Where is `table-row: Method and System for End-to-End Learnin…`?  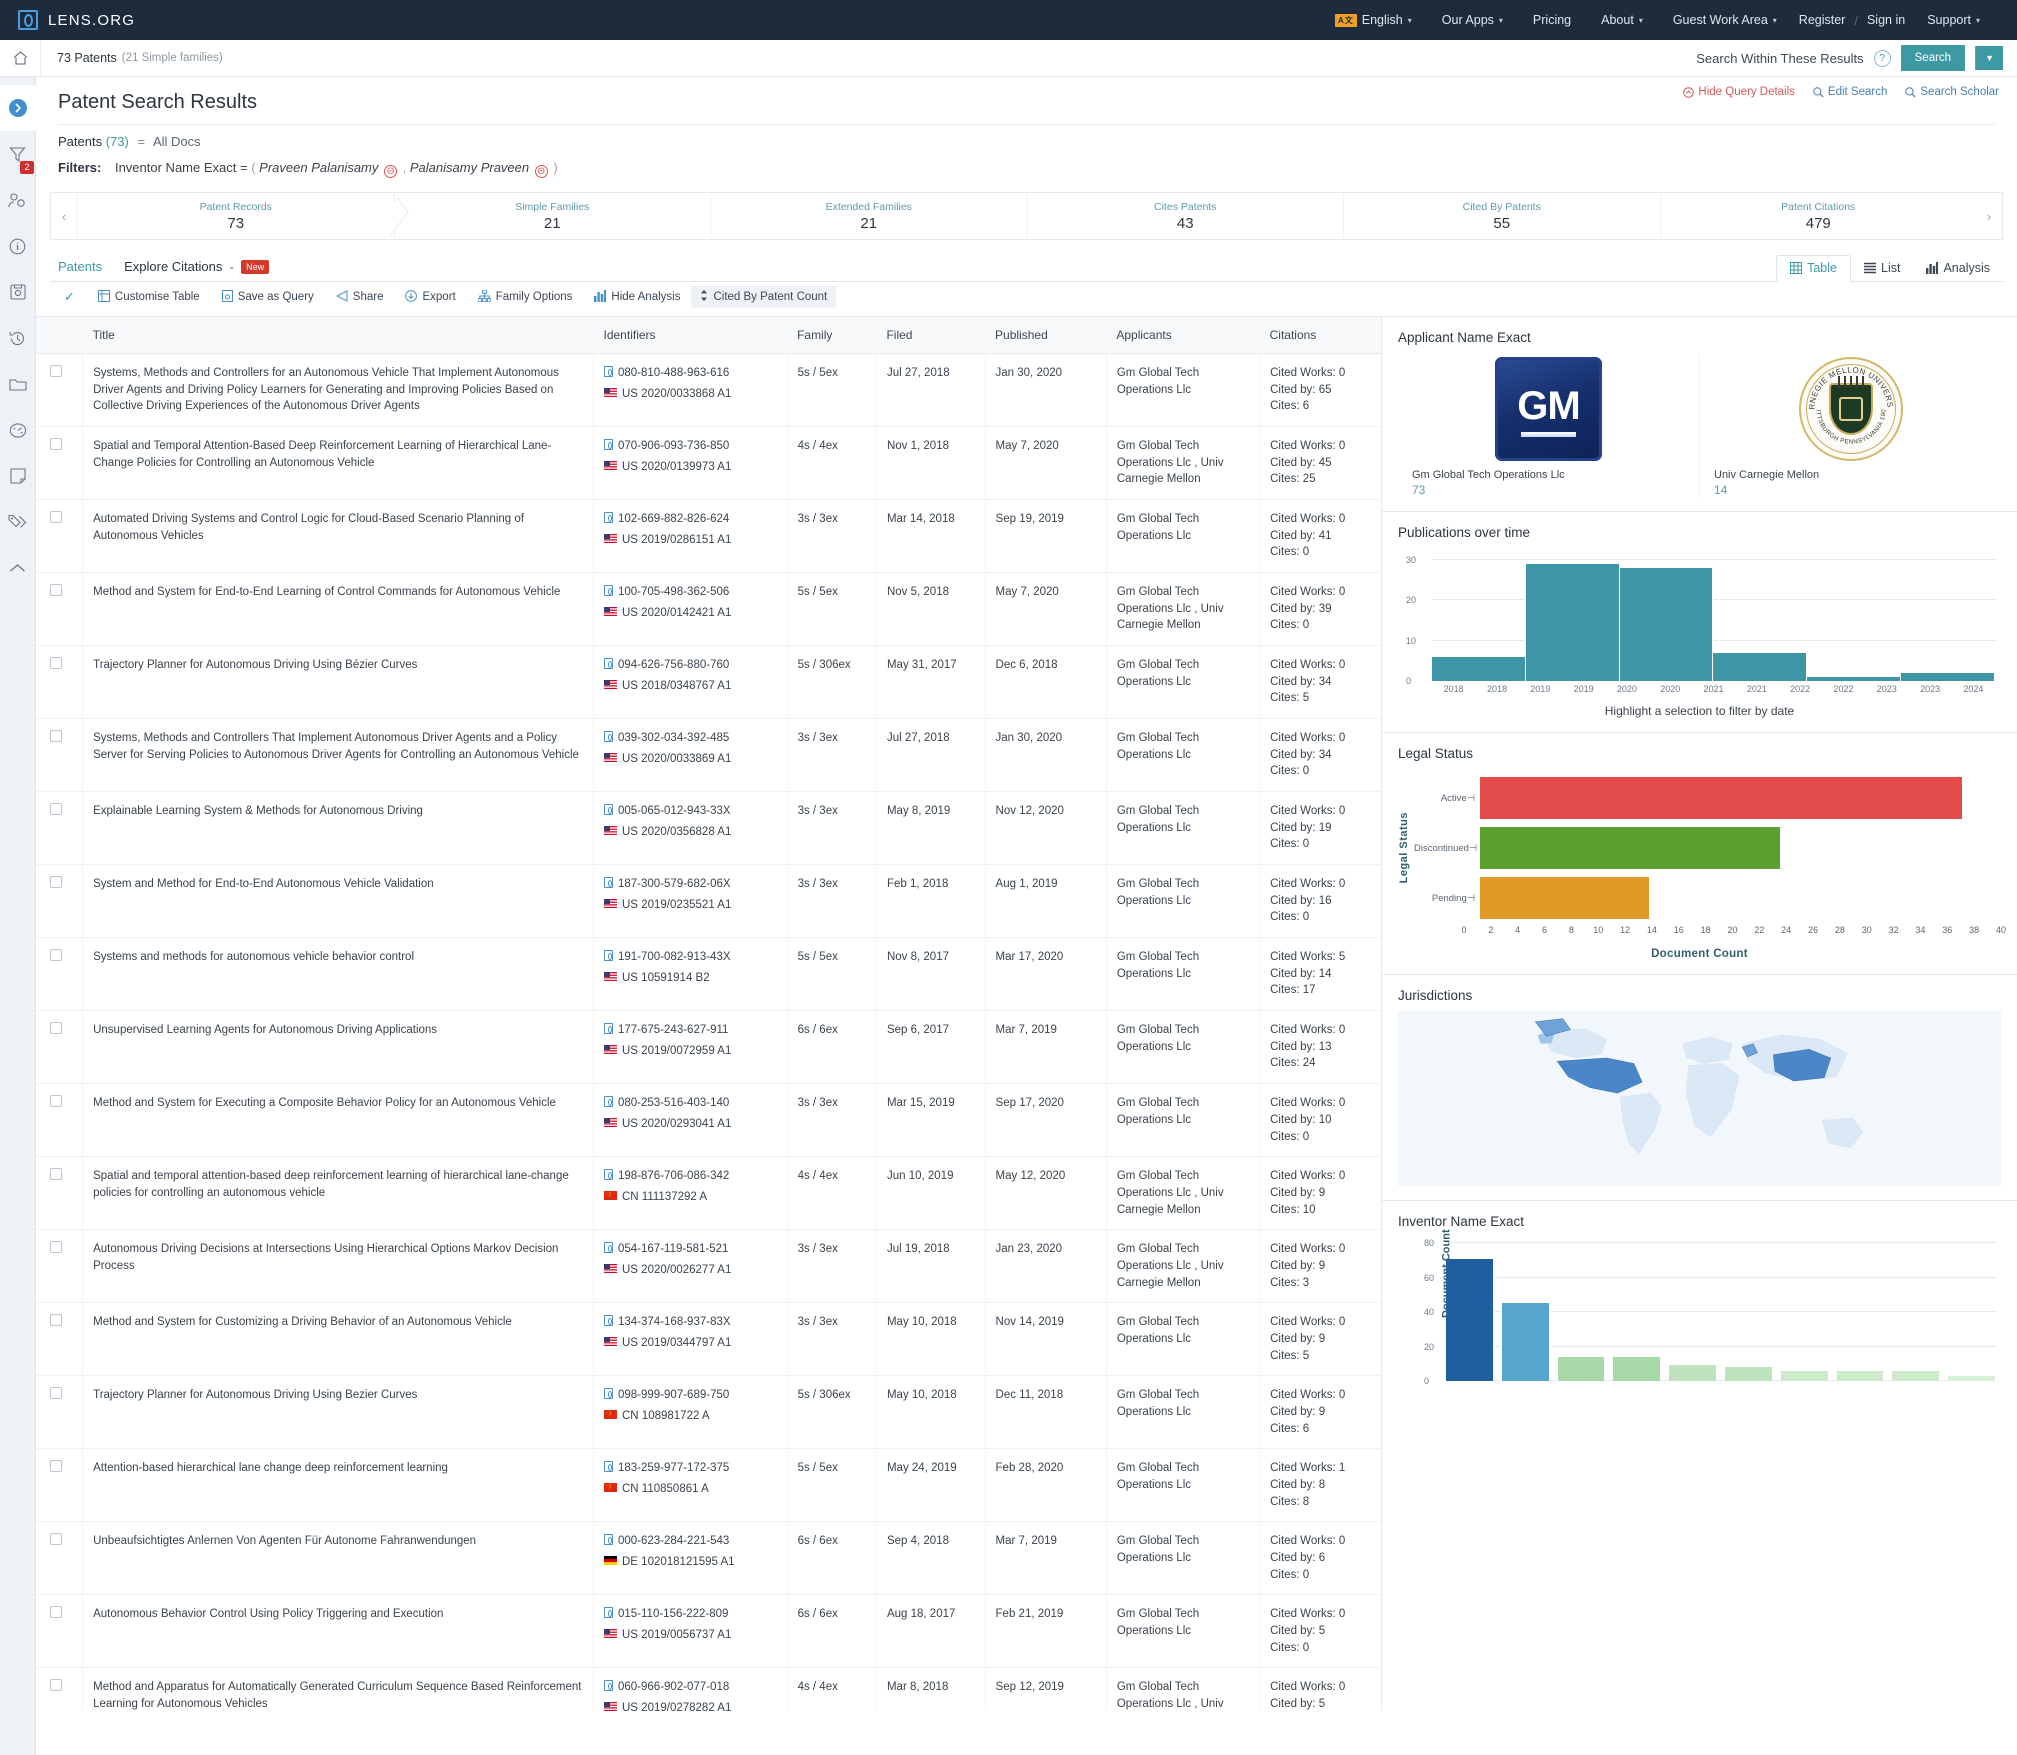 table-row: Method and System for End-to-End Learnin… is located at coordinates (708, 609).